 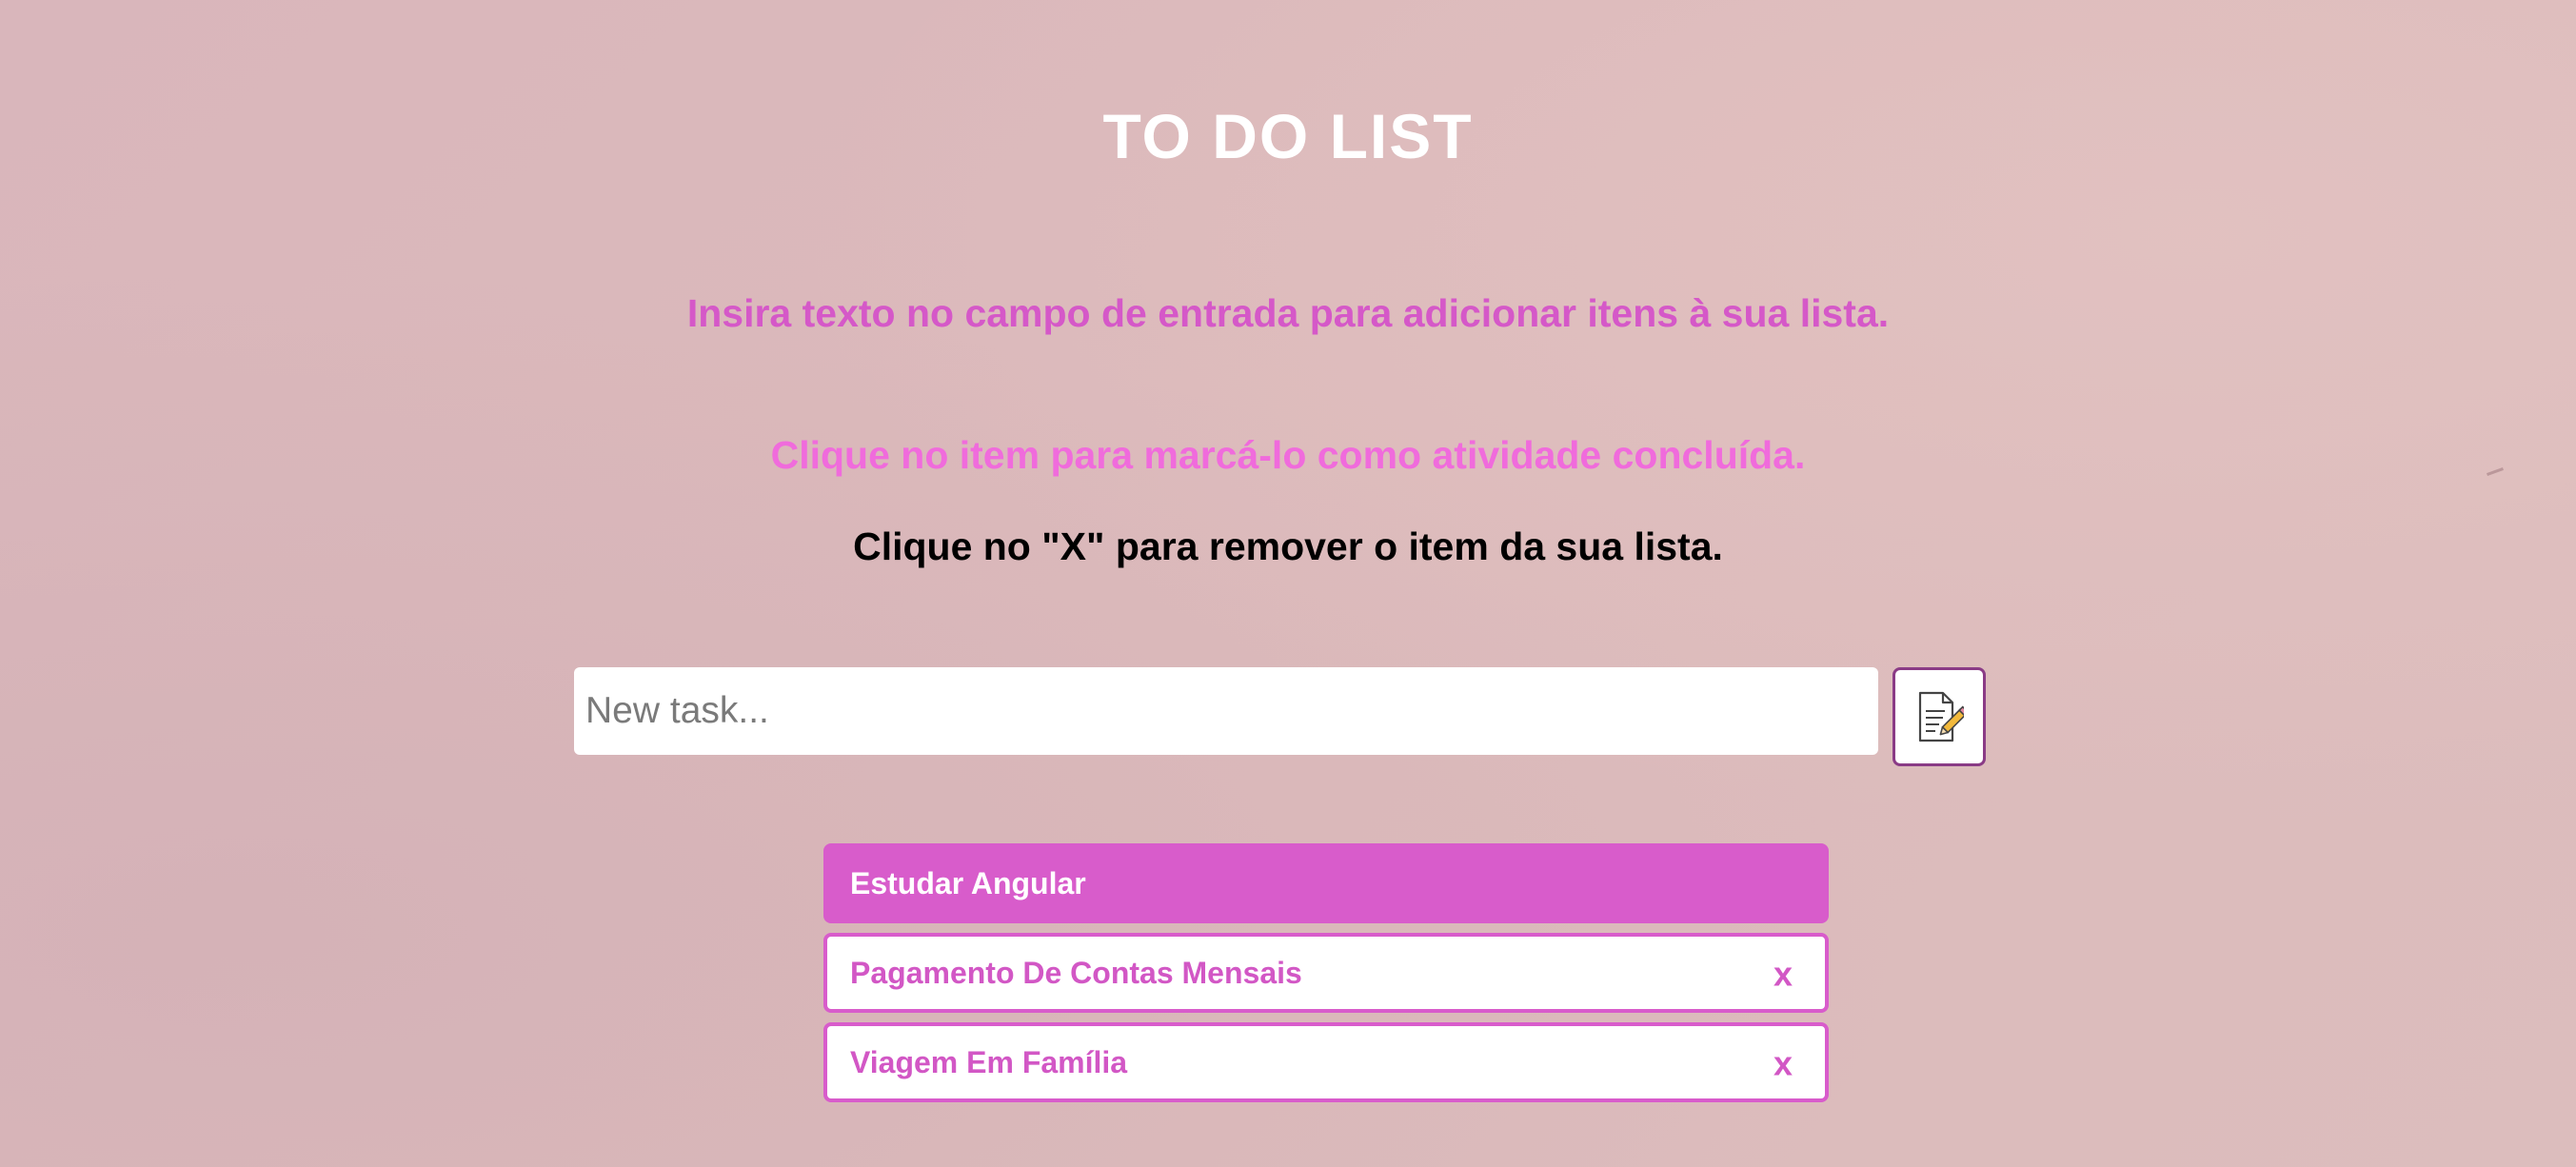 What do you see at coordinates (1076, 972) in the screenshot?
I see `task-label: Pagamento De Contas Mensais` at bounding box center [1076, 972].